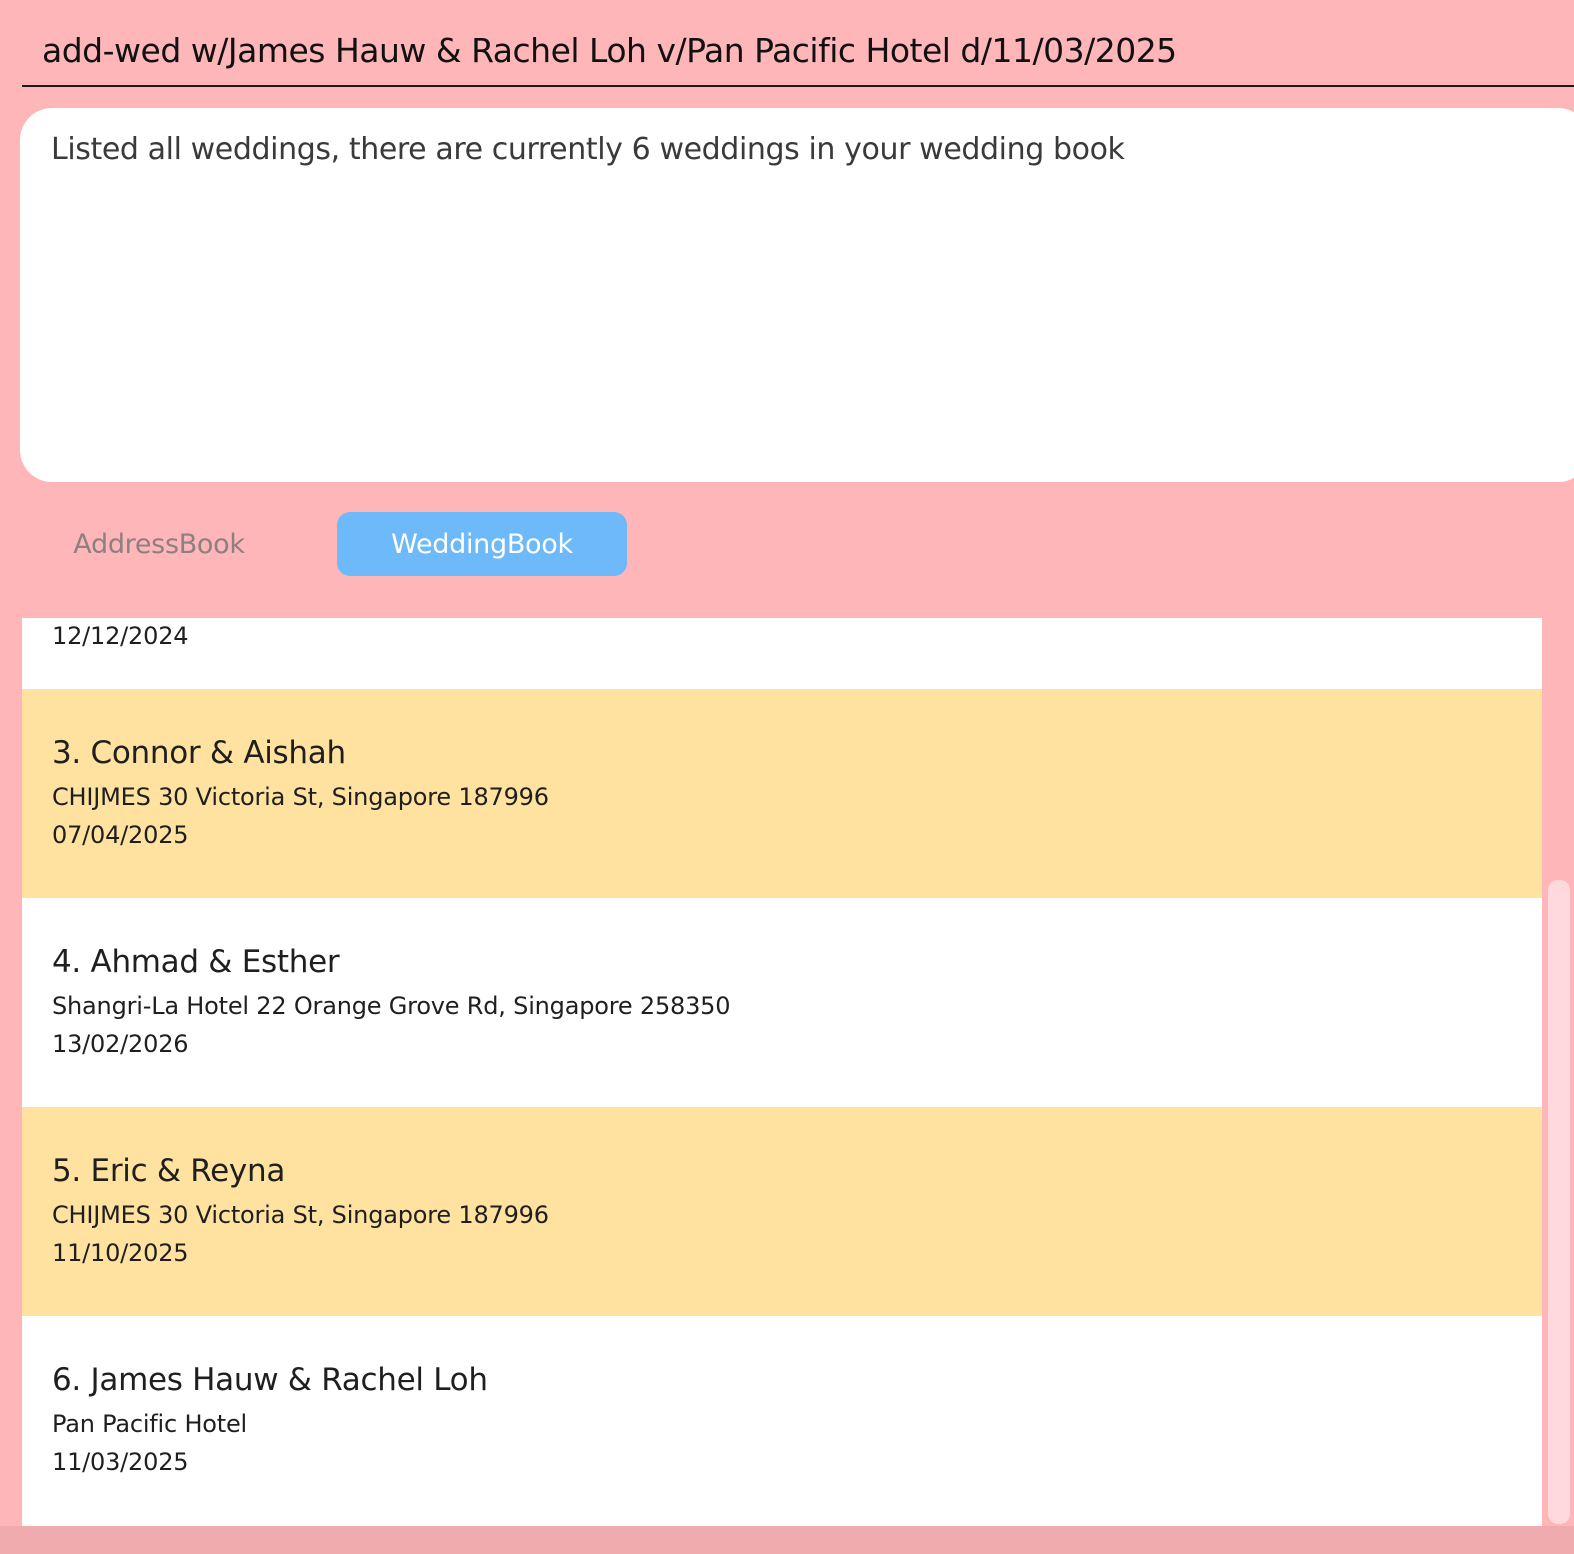  What do you see at coordinates (199, 753) in the screenshot?
I see `wedding-name: 3. Connor & Aishah` at bounding box center [199, 753].